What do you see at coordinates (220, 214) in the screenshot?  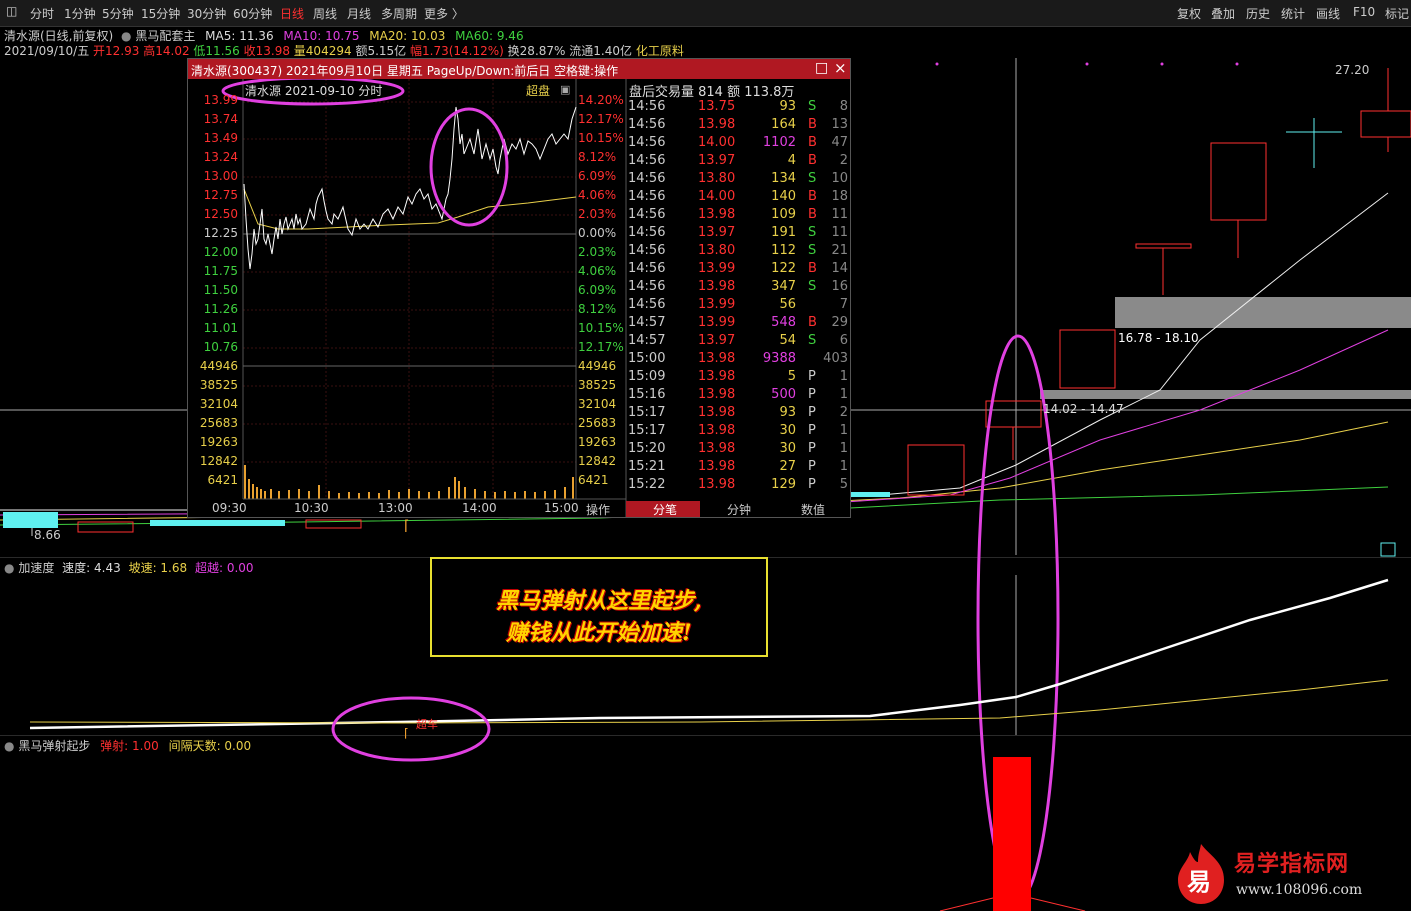 I see `price-tick-label: 12.50` at bounding box center [220, 214].